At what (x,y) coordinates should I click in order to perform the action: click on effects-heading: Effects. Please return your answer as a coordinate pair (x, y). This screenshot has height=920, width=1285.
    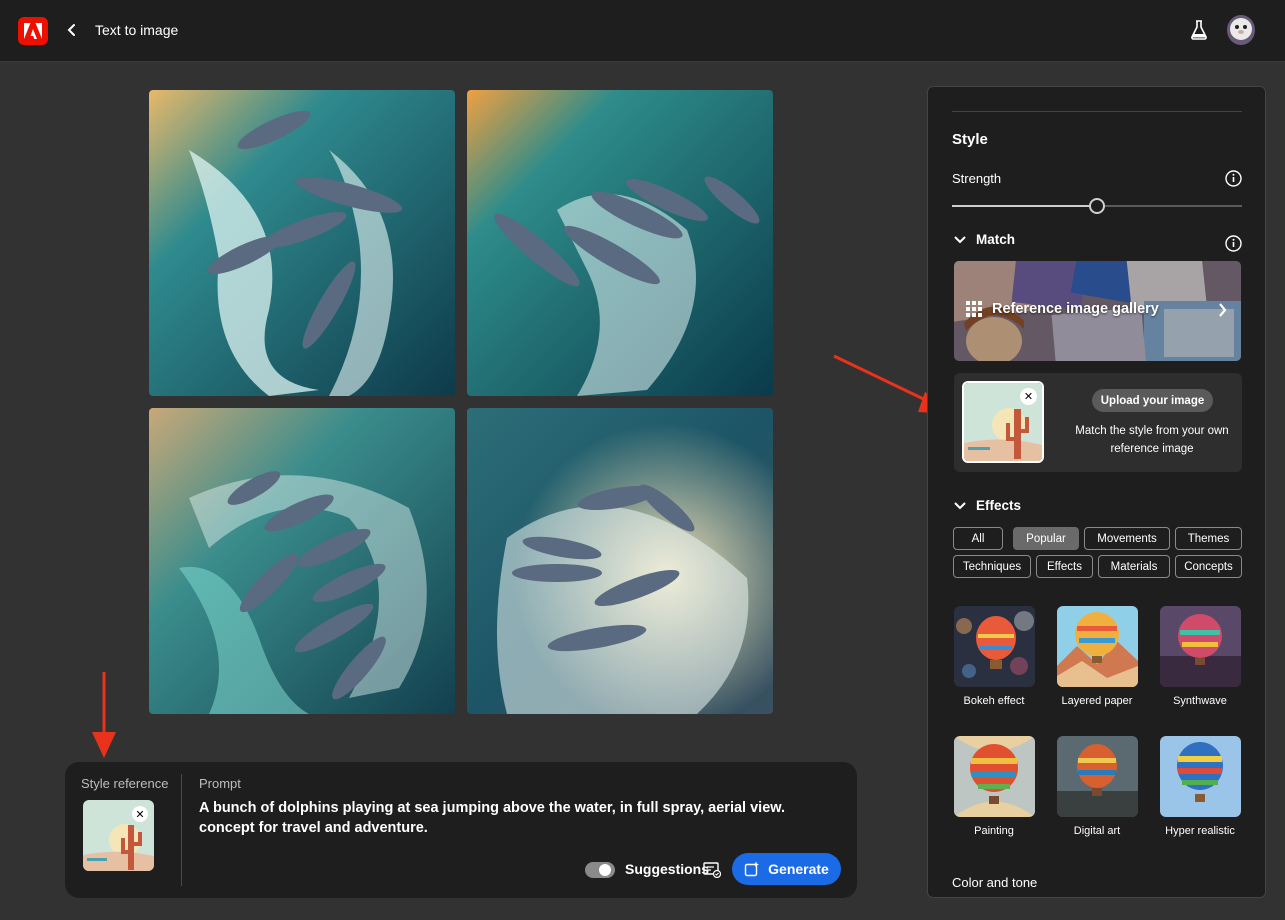
    Looking at the image, I should click on (999, 505).